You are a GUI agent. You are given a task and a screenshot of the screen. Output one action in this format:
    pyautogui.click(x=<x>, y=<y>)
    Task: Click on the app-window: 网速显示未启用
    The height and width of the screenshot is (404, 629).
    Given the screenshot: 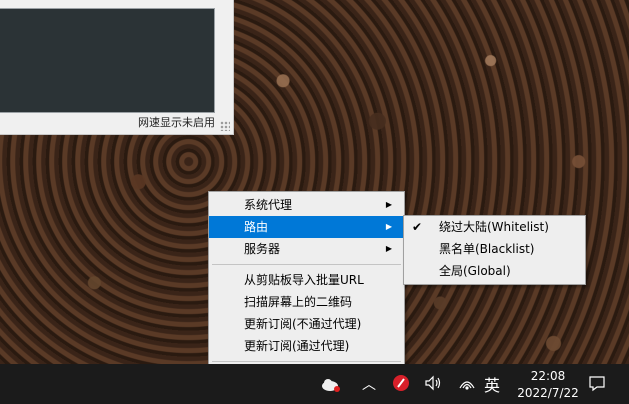 What is the action you would take?
    pyautogui.click(x=117, y=67)
    